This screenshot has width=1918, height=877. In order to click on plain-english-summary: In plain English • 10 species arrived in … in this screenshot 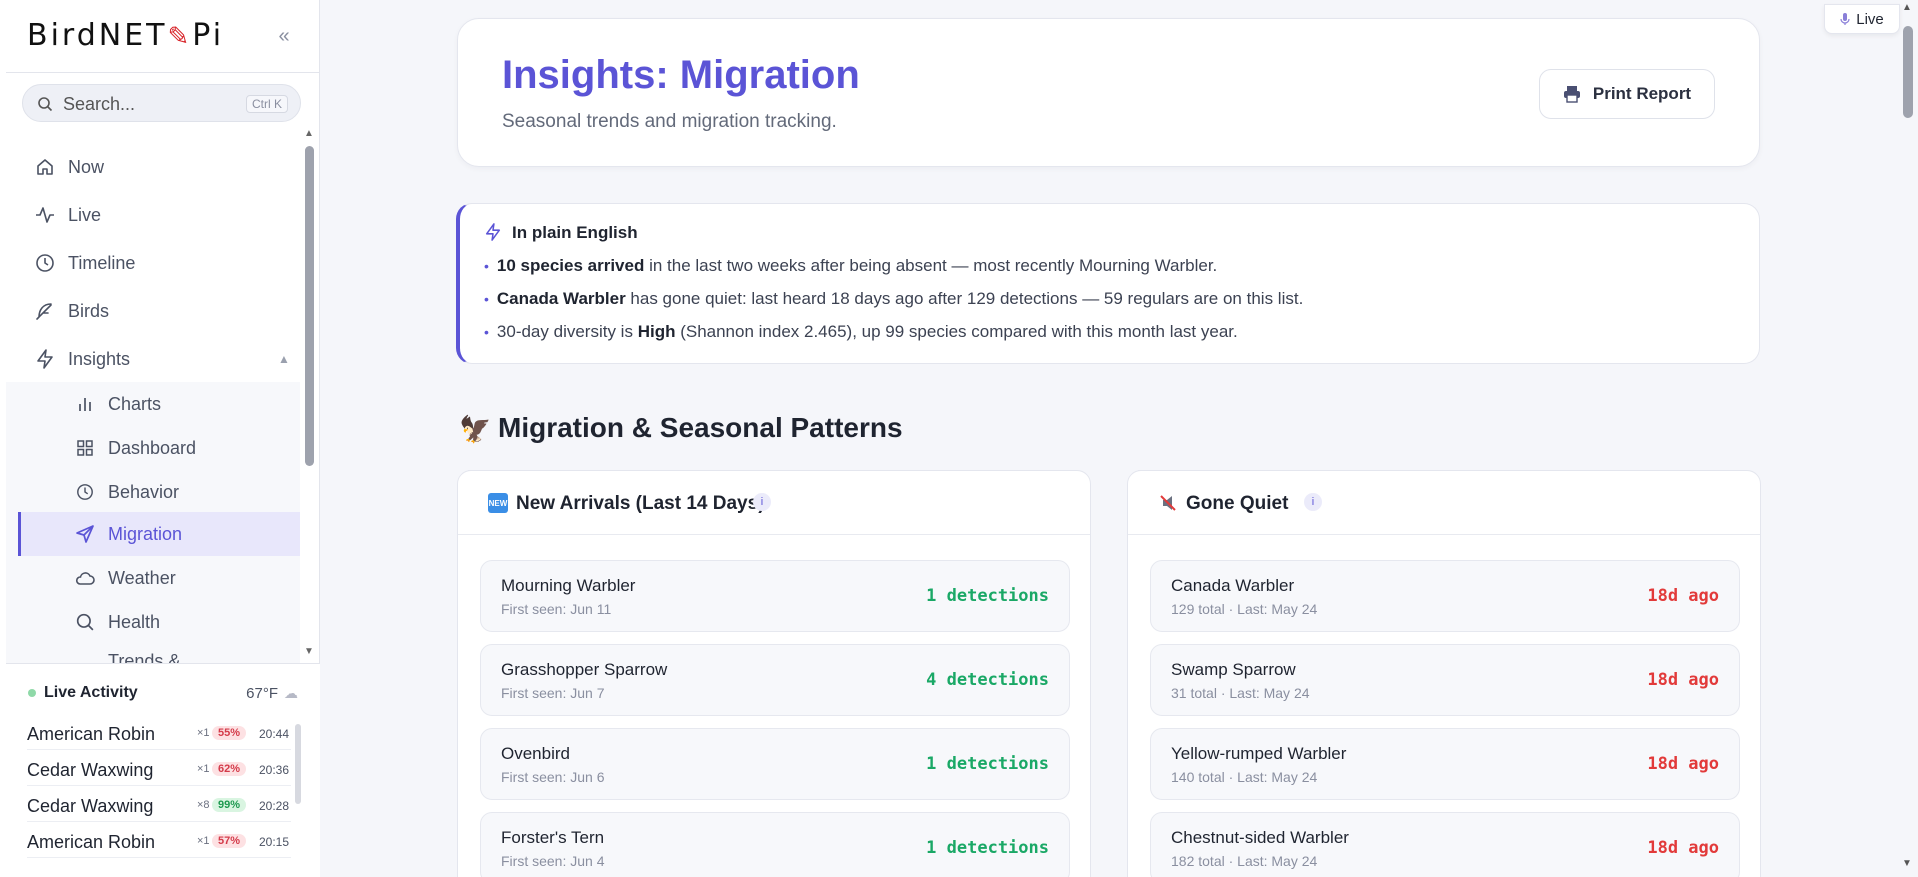, I will do `click(1108, 283)`.